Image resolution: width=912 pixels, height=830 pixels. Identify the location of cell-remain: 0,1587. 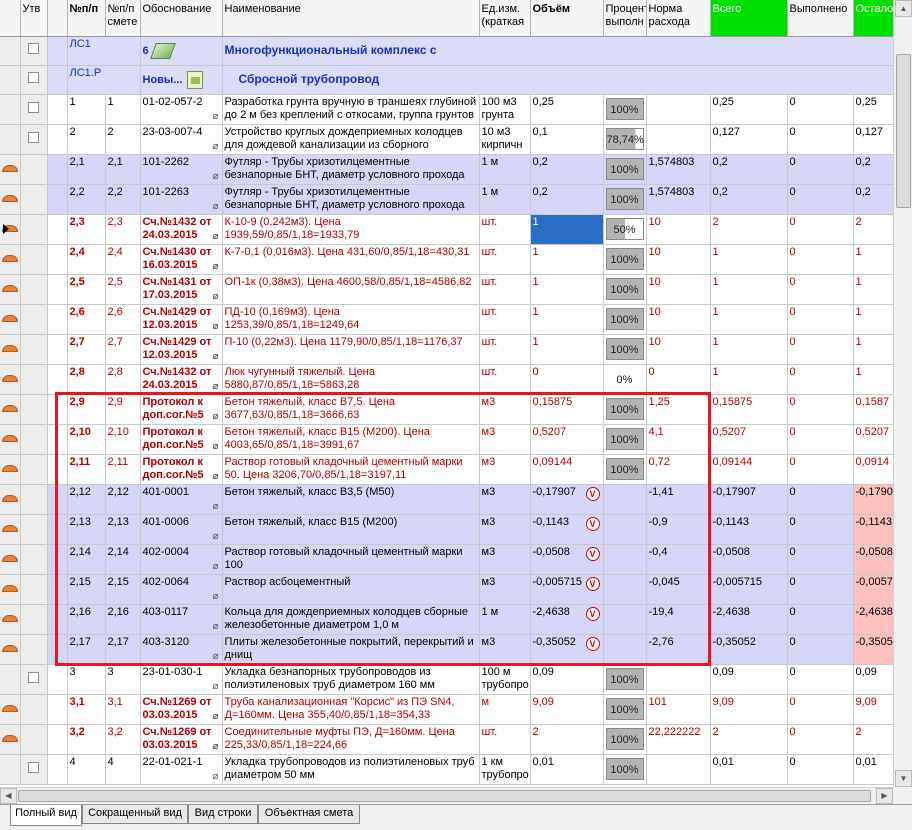
(873, 409).